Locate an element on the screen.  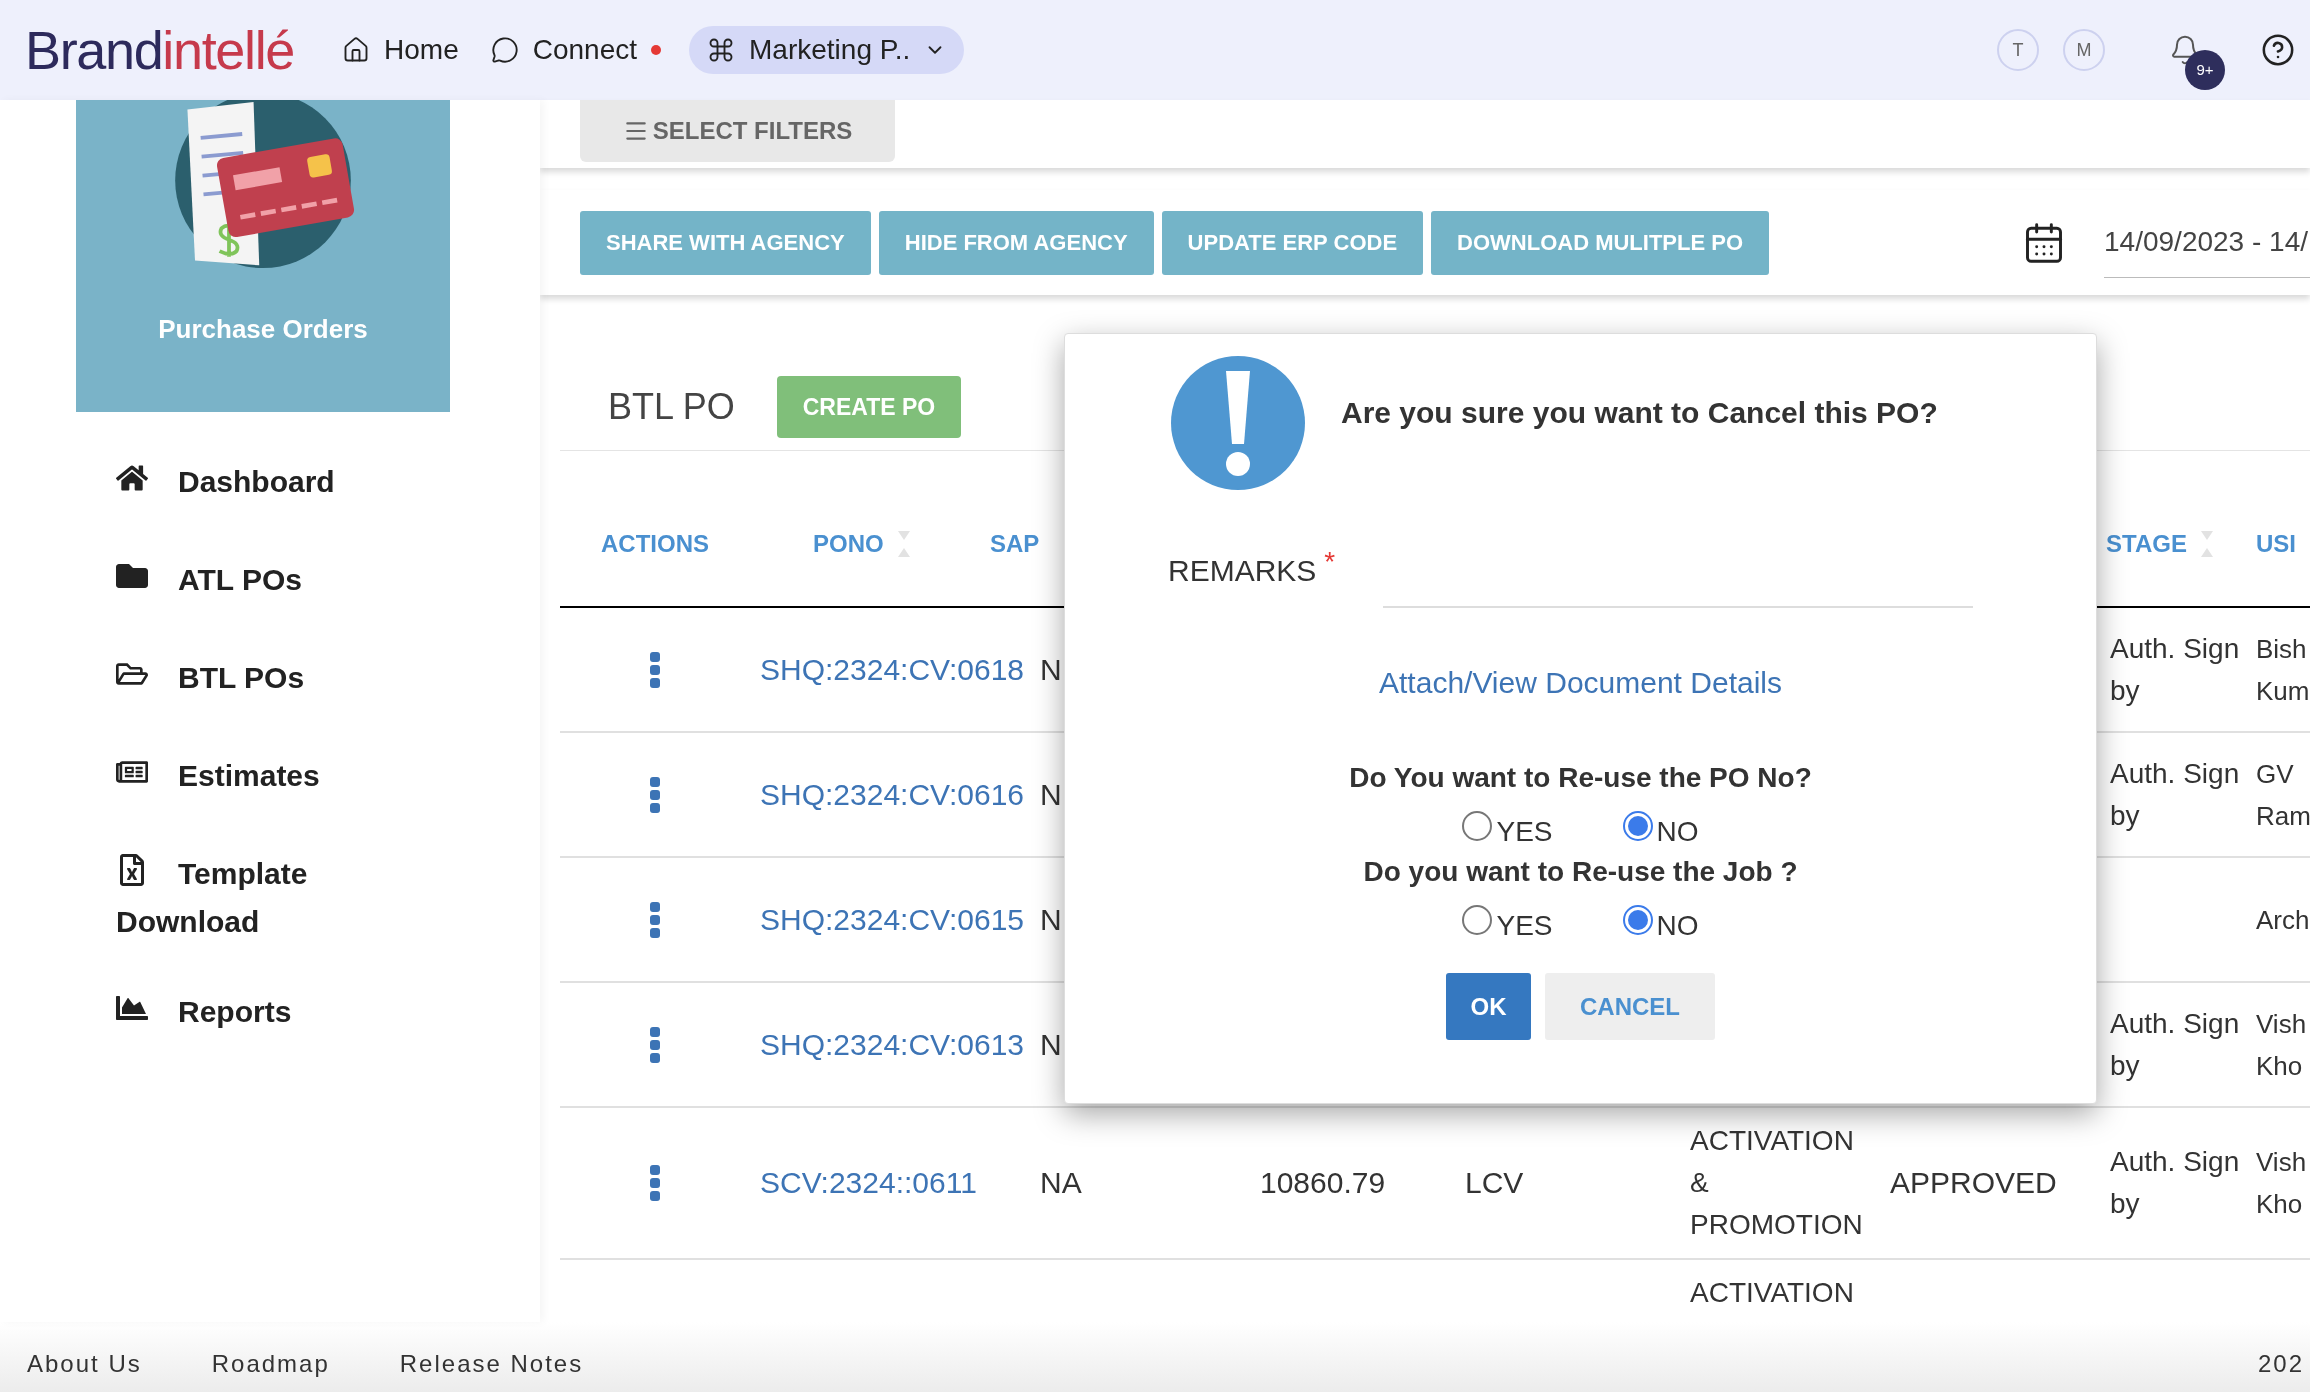
ok-button: OK is located at coordinates (1488, 1006).